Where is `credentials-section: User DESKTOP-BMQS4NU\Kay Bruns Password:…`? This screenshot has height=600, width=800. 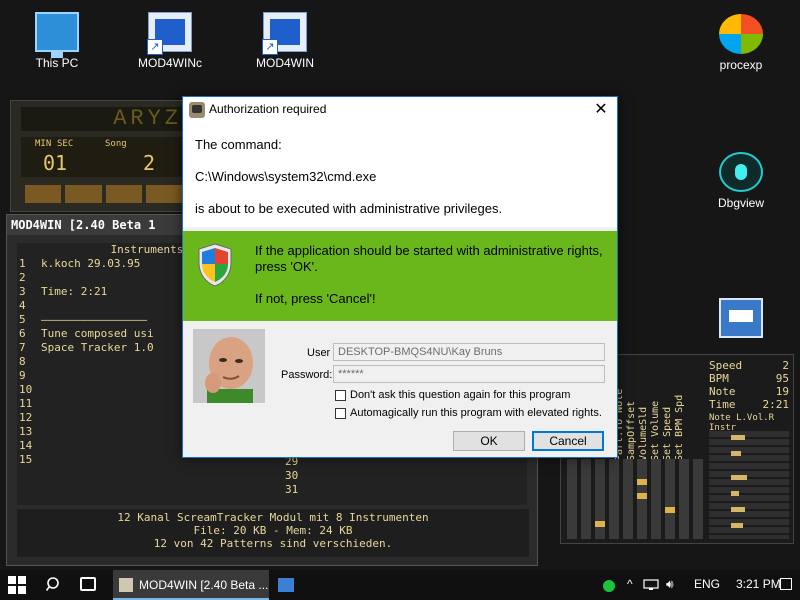 credentials-section: User DESKTOP-BMQS4NU\Kay Bruns Password:… is located at coordinates (400, 389).